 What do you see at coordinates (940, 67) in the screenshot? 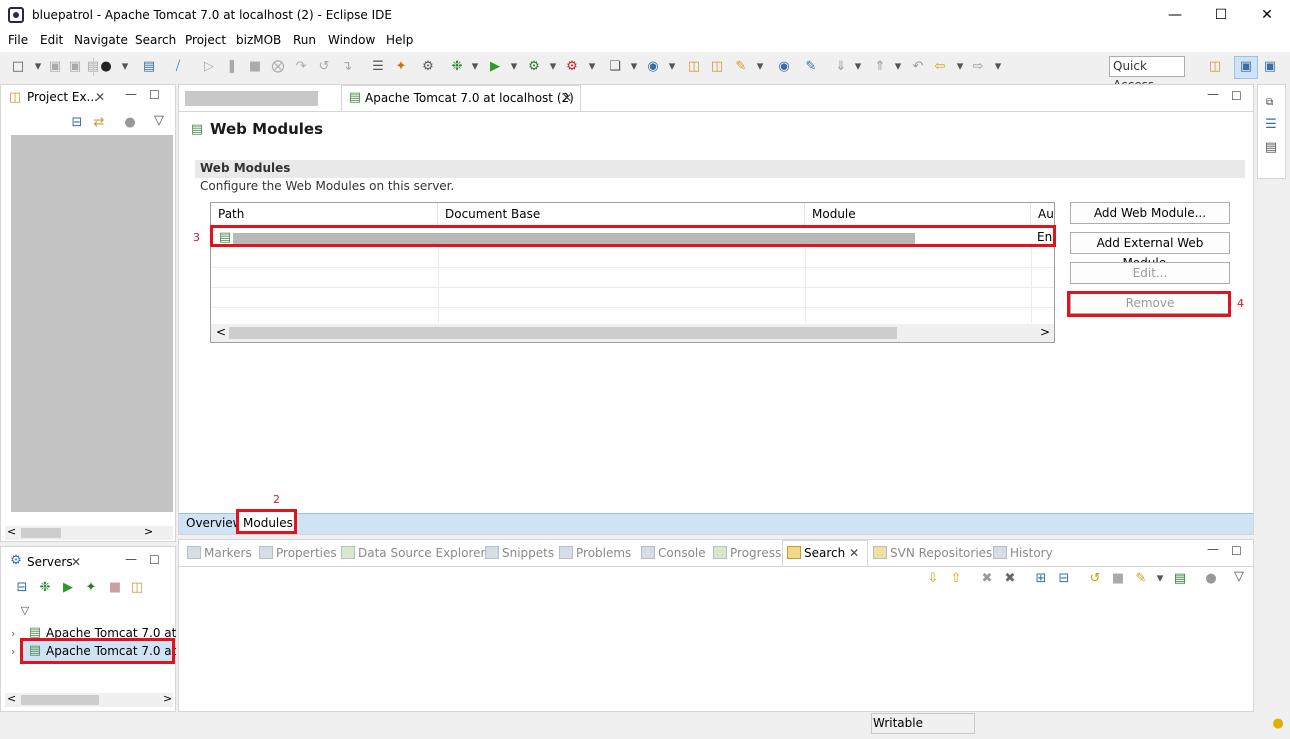
I see `back-icon: ⇦` at bounding box center [940, 67].